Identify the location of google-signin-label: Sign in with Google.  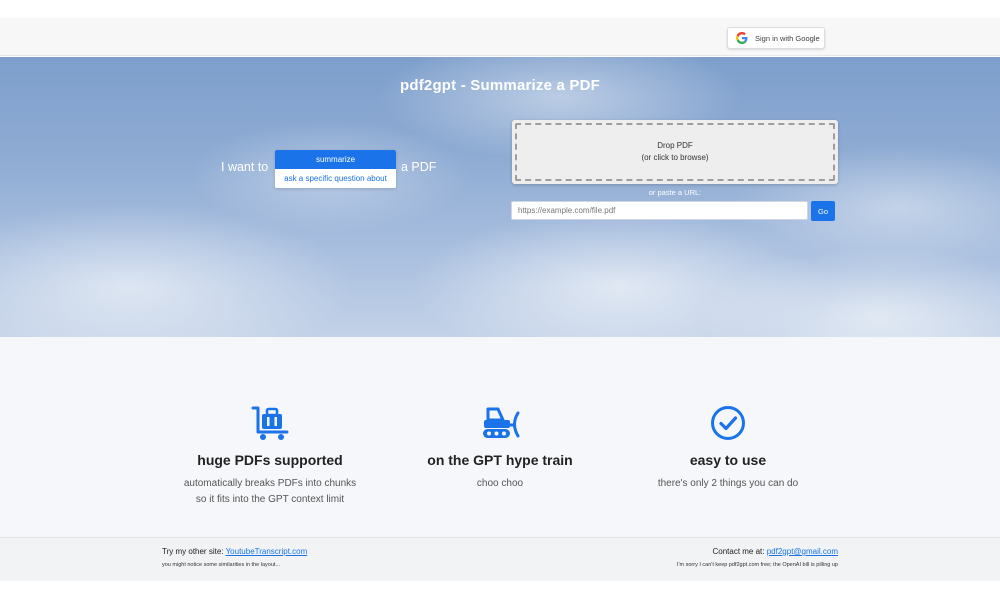
(787, 38).